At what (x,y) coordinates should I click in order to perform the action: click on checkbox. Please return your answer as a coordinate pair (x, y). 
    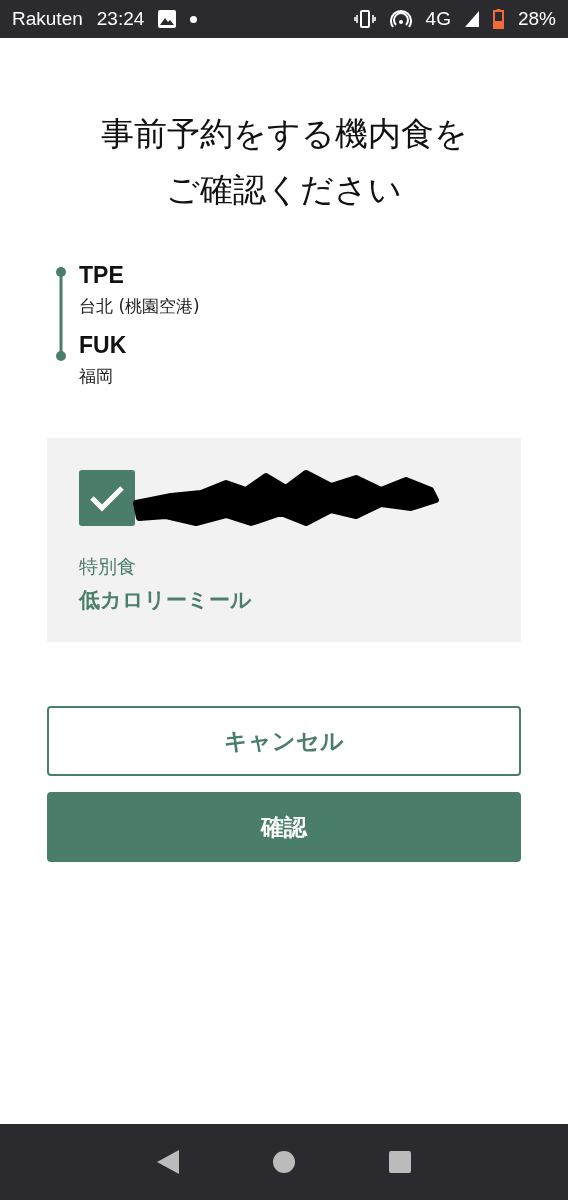
    Looking at the image, I should click on (107, 498).